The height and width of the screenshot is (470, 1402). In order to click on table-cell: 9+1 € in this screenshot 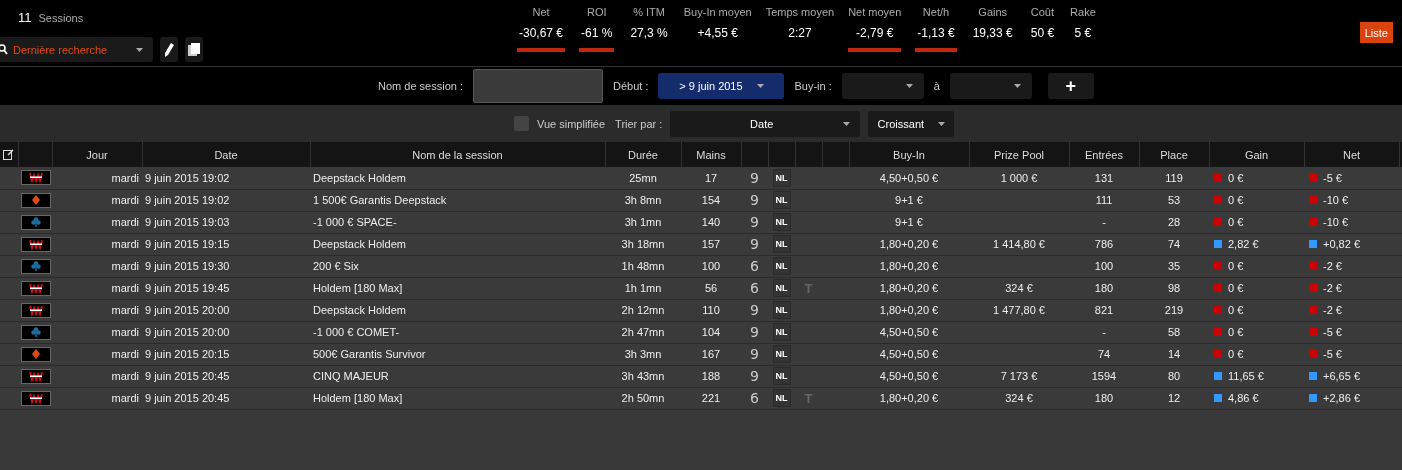, I will do `click(909, 200)`.